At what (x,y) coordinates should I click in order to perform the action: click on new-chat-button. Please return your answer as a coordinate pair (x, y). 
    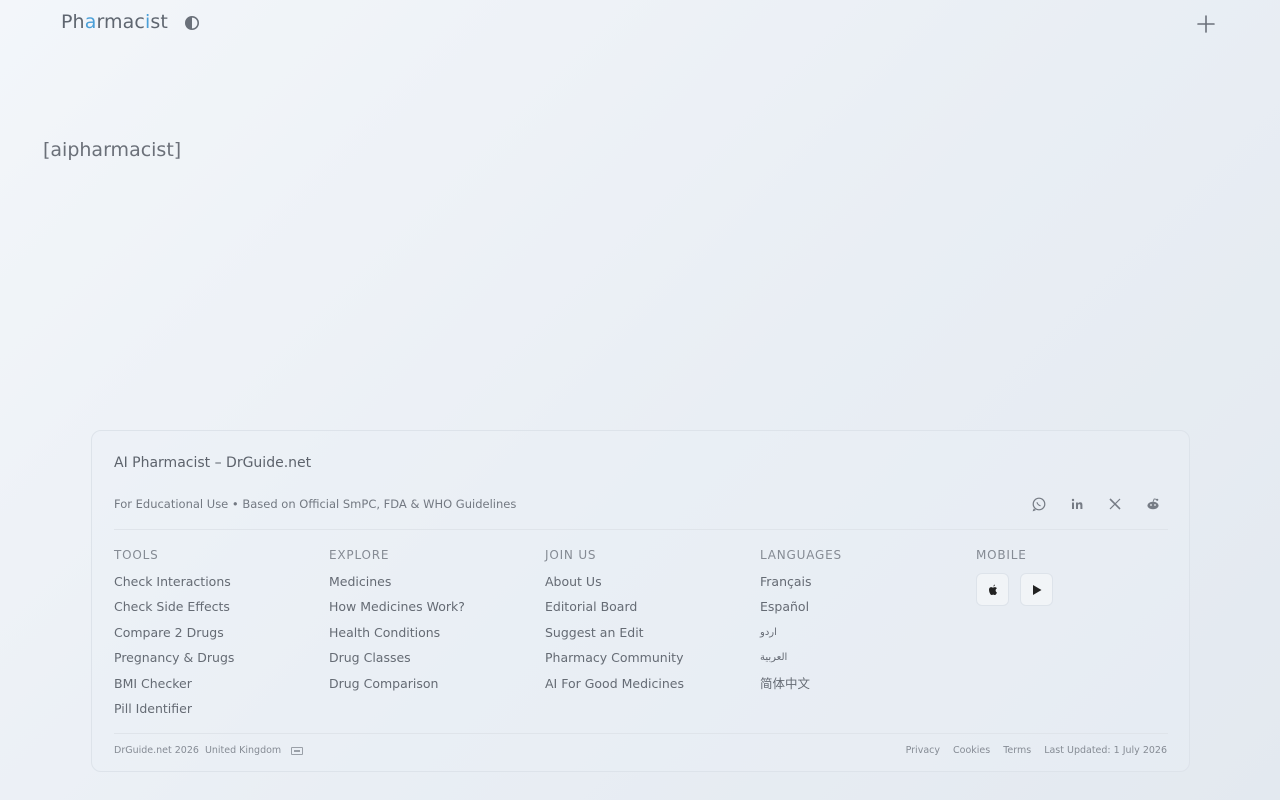
    Looking at the image, I should click on (1206, 24).